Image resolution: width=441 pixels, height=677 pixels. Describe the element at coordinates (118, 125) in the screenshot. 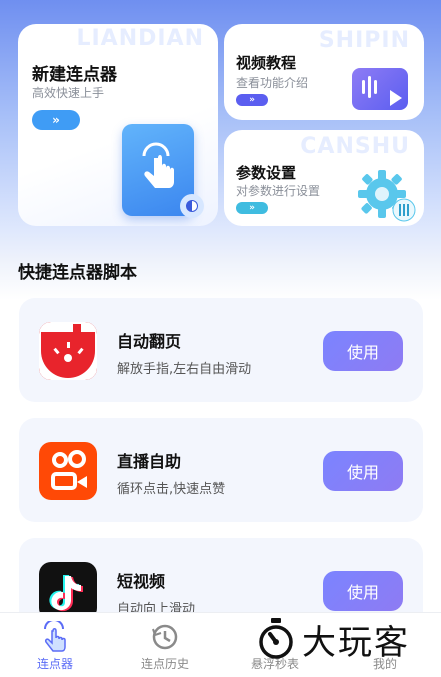

I see `new-clicker-card: LIANDIAN 新建连点器 高效快速上手 »` at that location.